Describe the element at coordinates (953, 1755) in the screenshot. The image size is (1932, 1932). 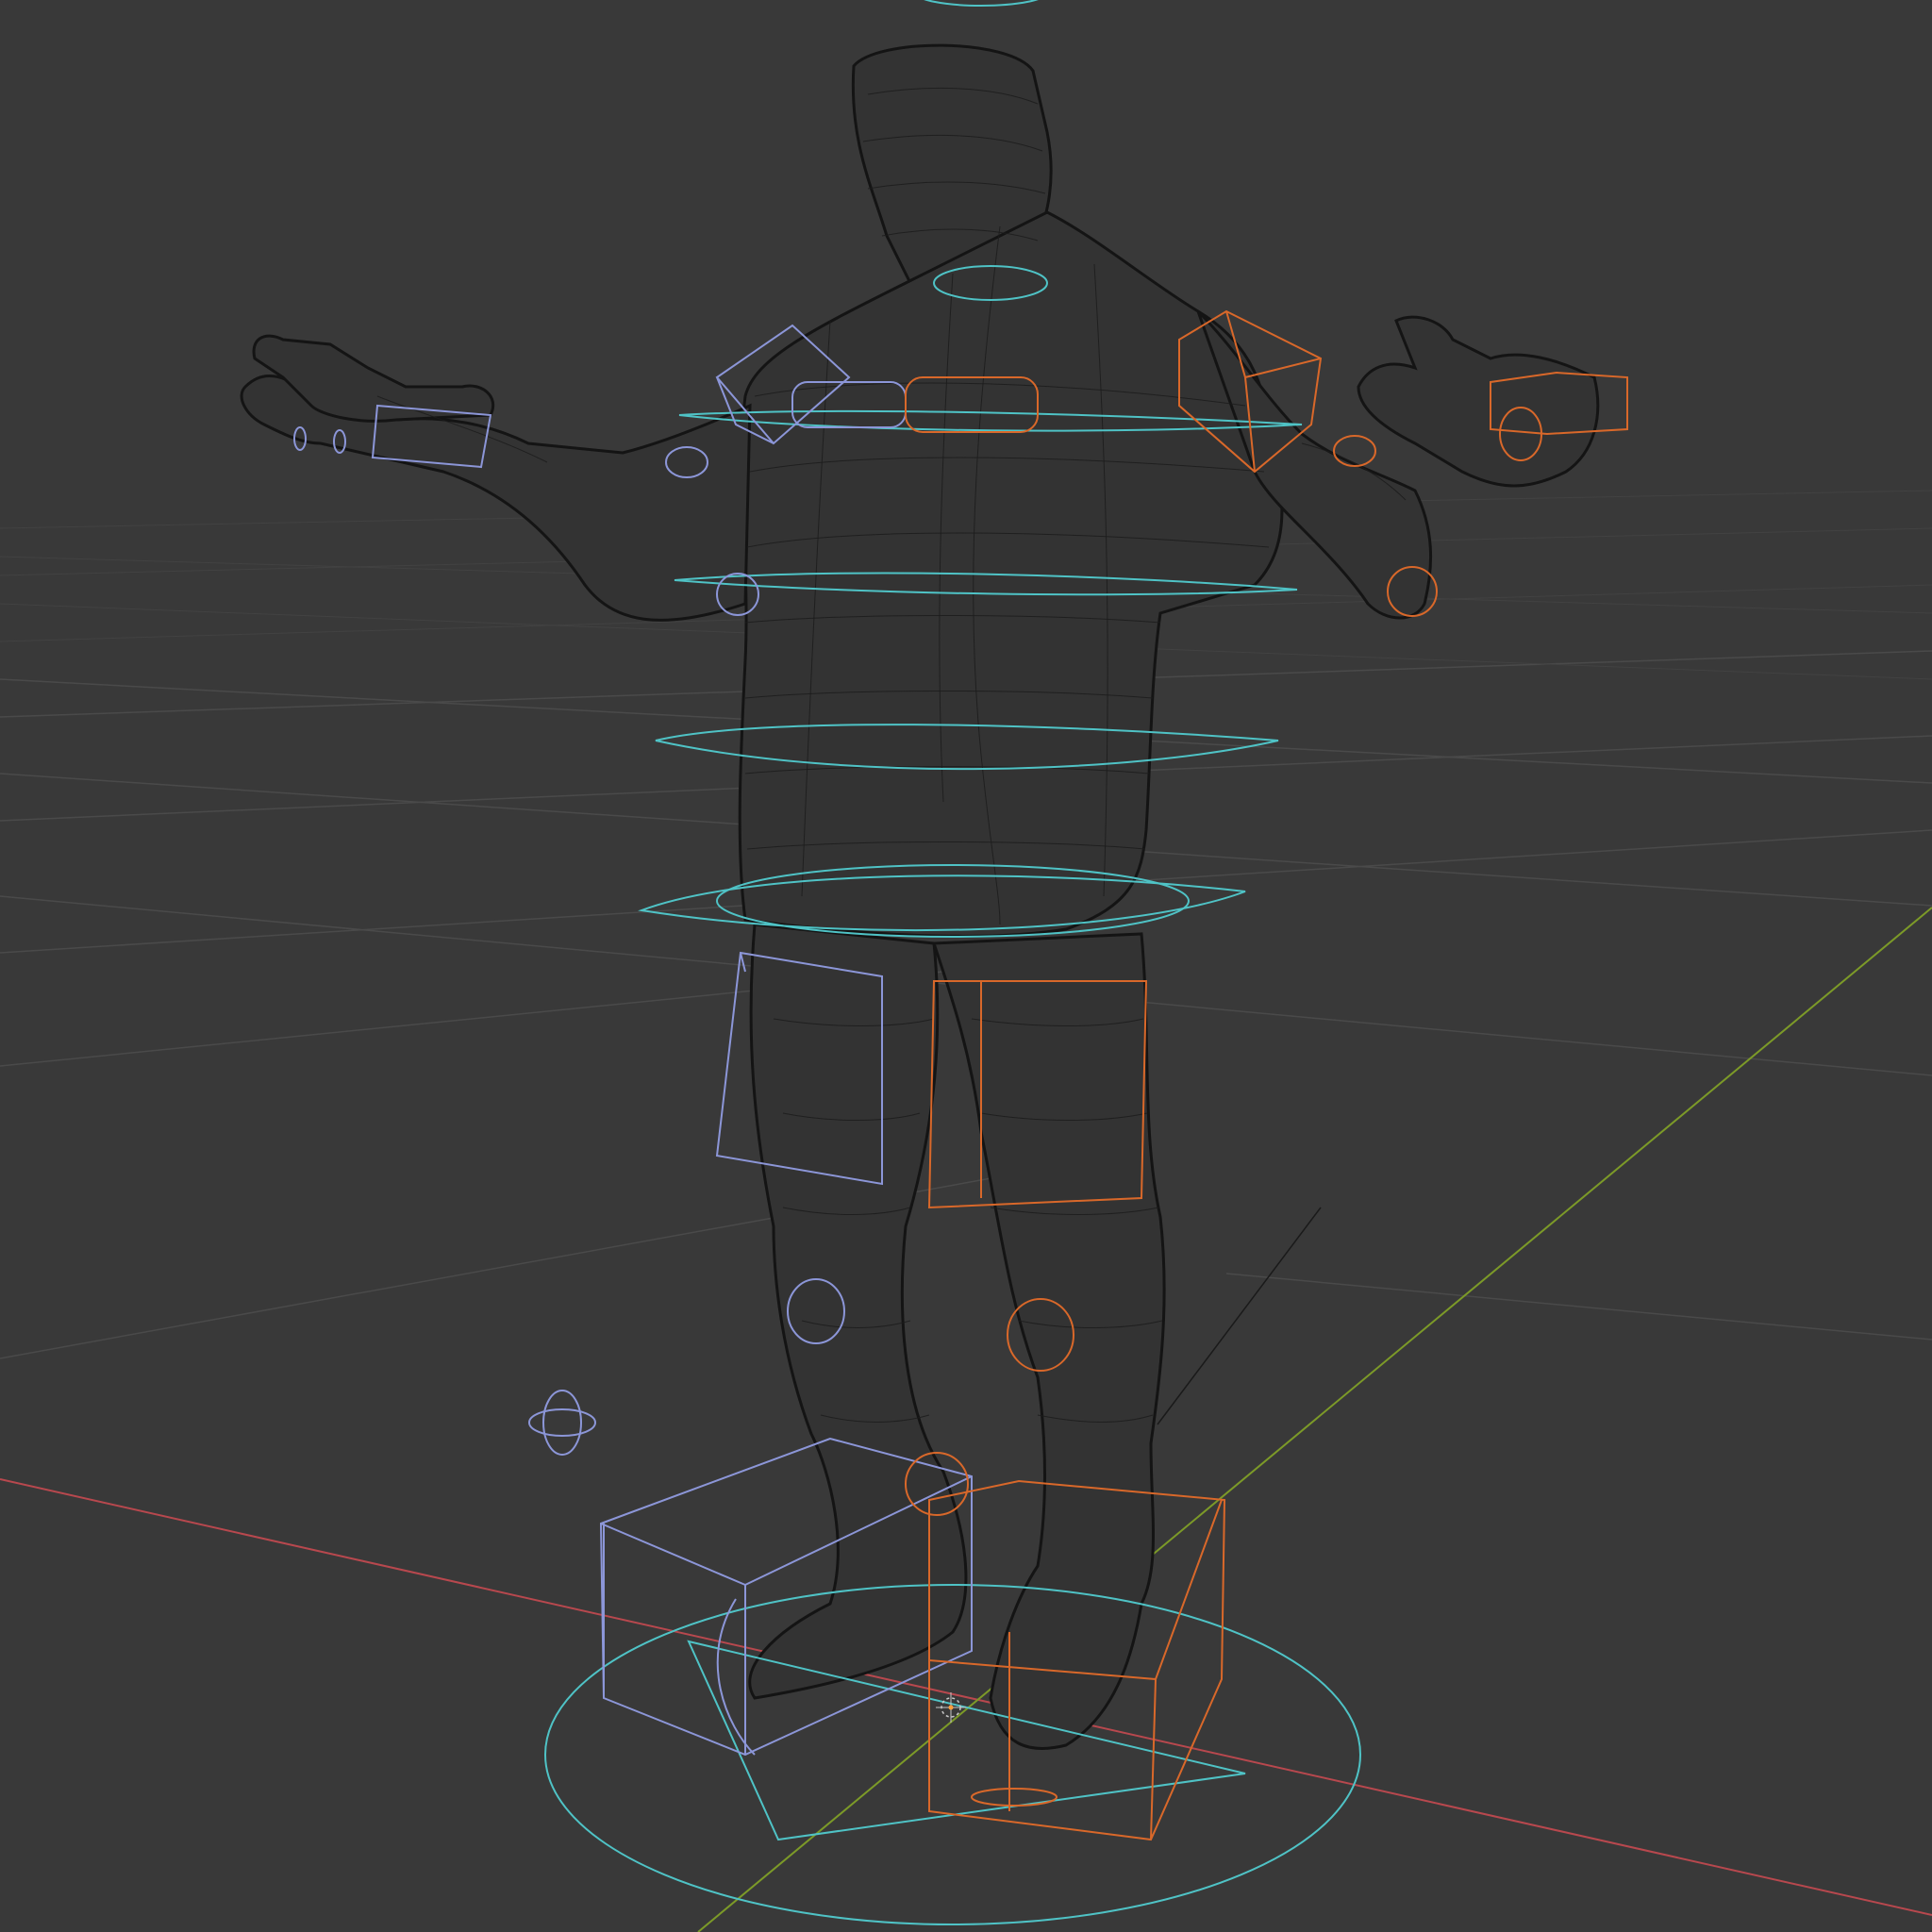
I see `root-control` at that location.